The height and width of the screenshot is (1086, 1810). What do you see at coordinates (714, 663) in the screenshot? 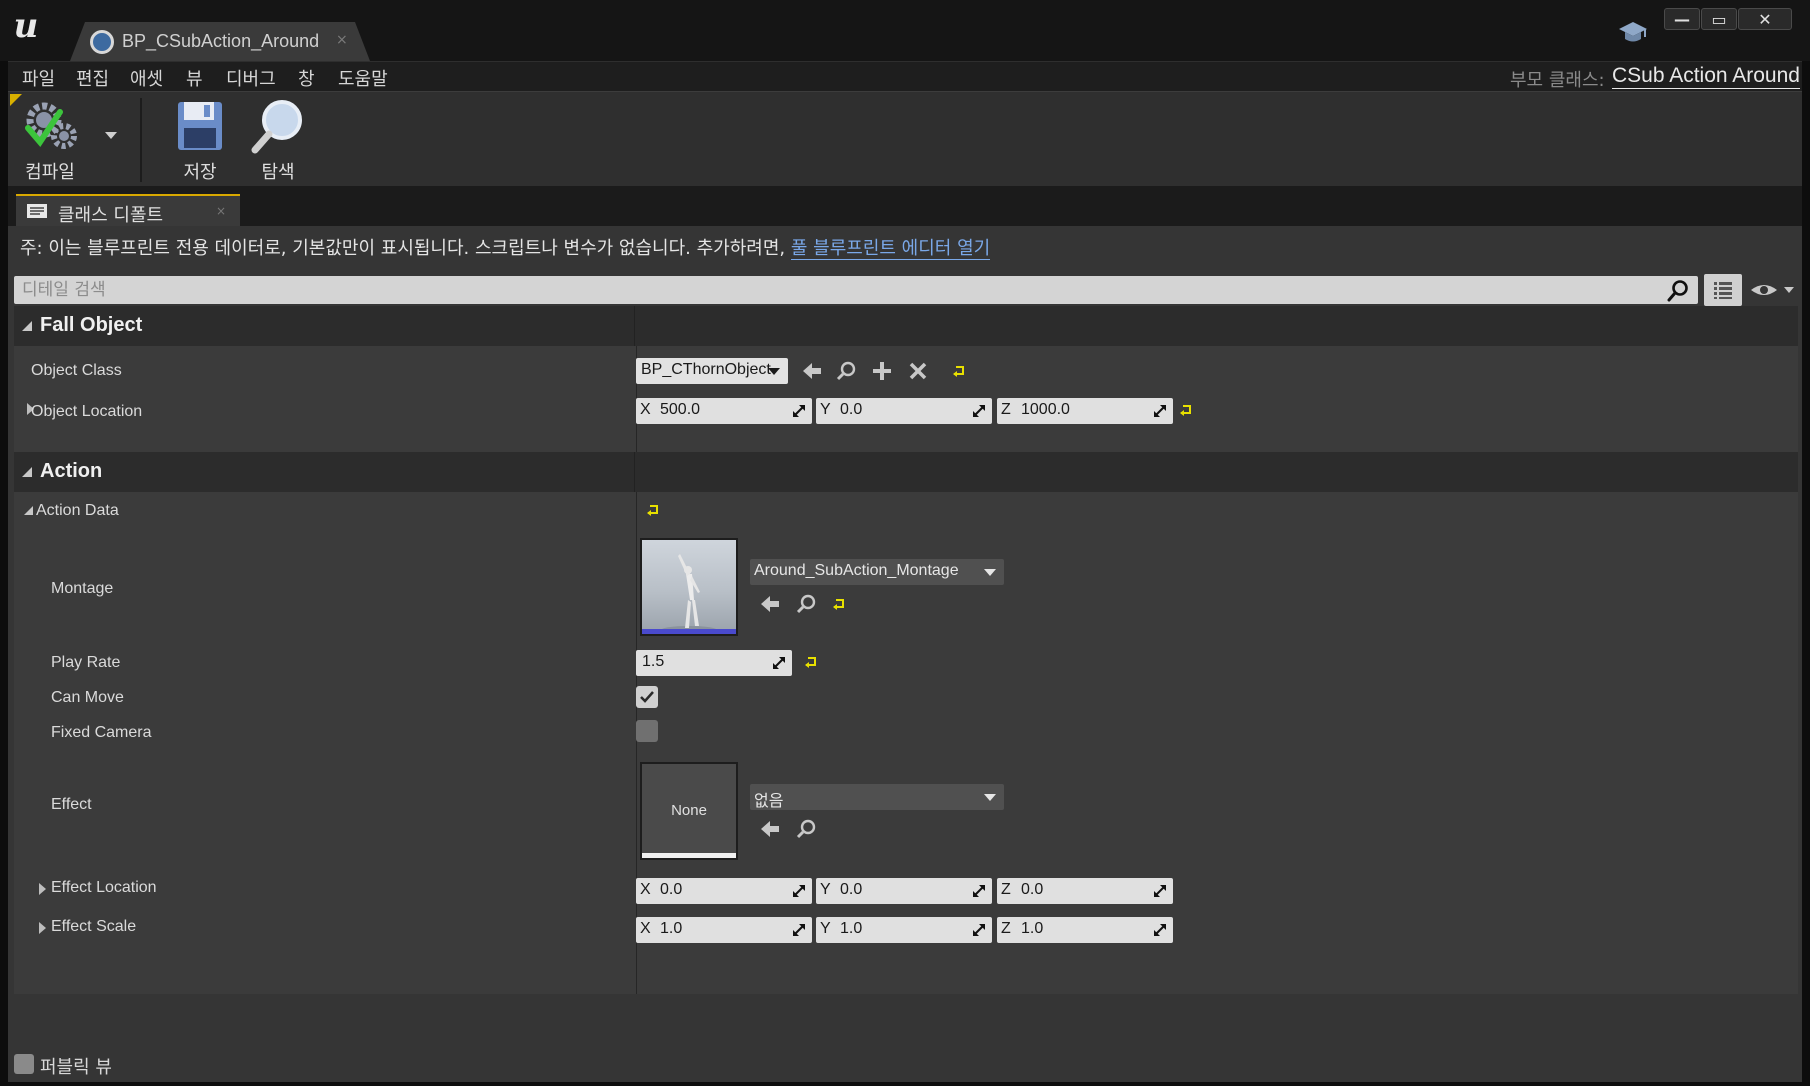
I see `play-rate-field: 1.5` at bounding box center [714, 663].